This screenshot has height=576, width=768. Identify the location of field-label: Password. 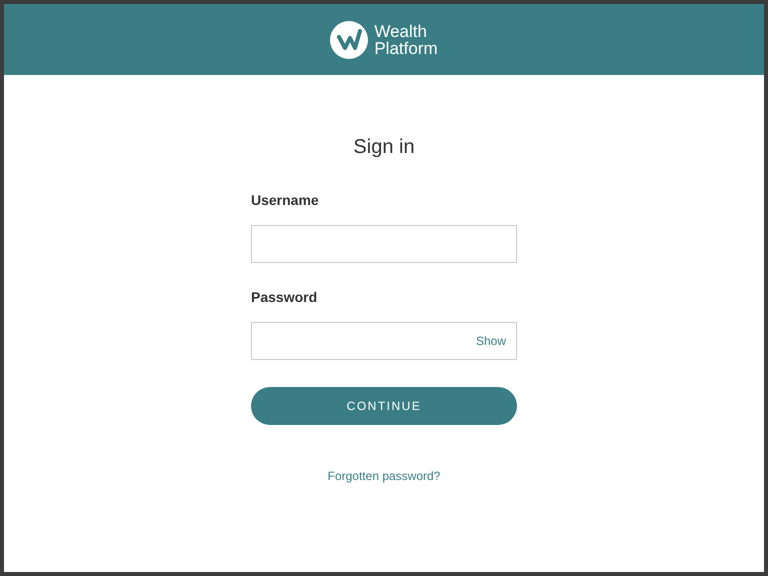
(284, 297).